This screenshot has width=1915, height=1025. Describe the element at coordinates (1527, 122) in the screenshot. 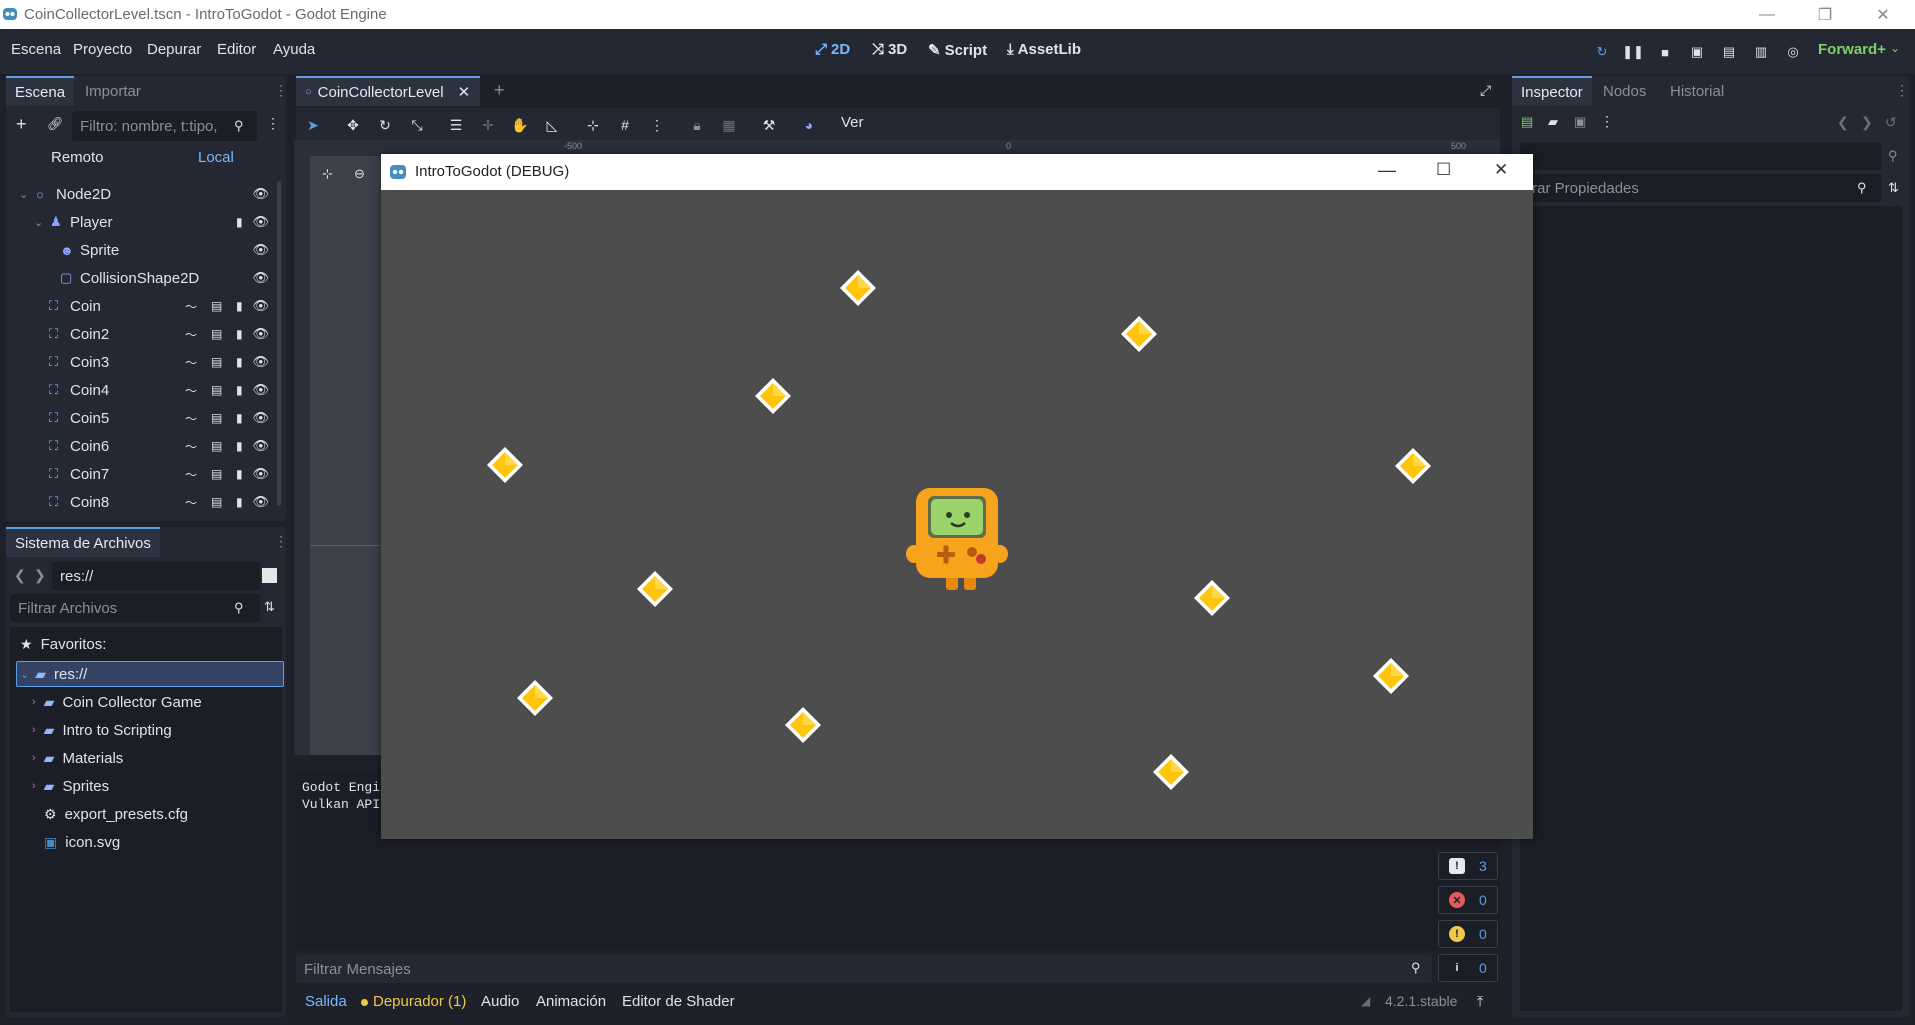

I see `new-resource-icon: ▤` at that location.